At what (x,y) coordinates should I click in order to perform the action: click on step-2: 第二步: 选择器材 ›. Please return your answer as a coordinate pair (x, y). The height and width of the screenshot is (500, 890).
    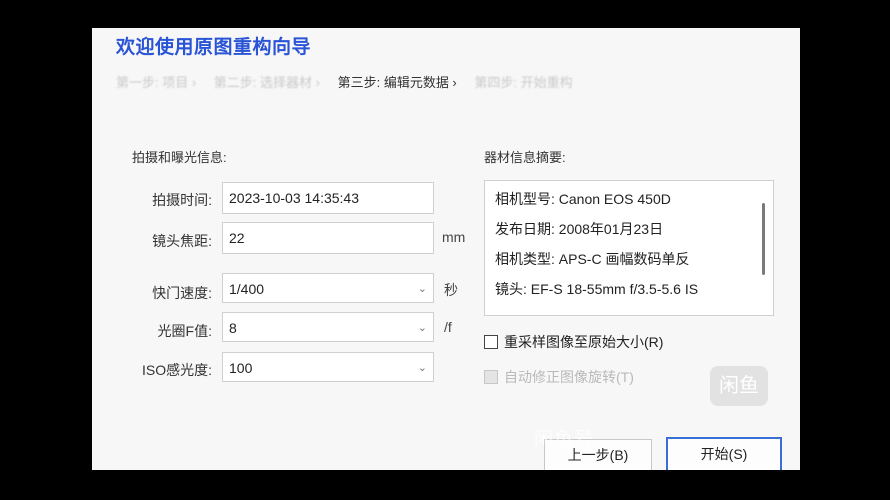
    Looking at the image, I should click on (267, 82).